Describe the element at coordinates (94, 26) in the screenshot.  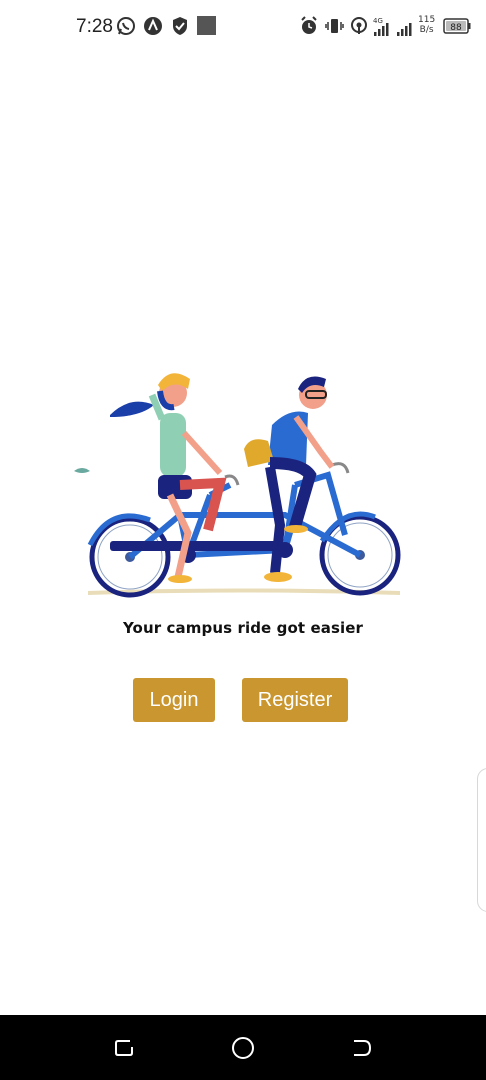
I see `status-time: 7:28` at that location.